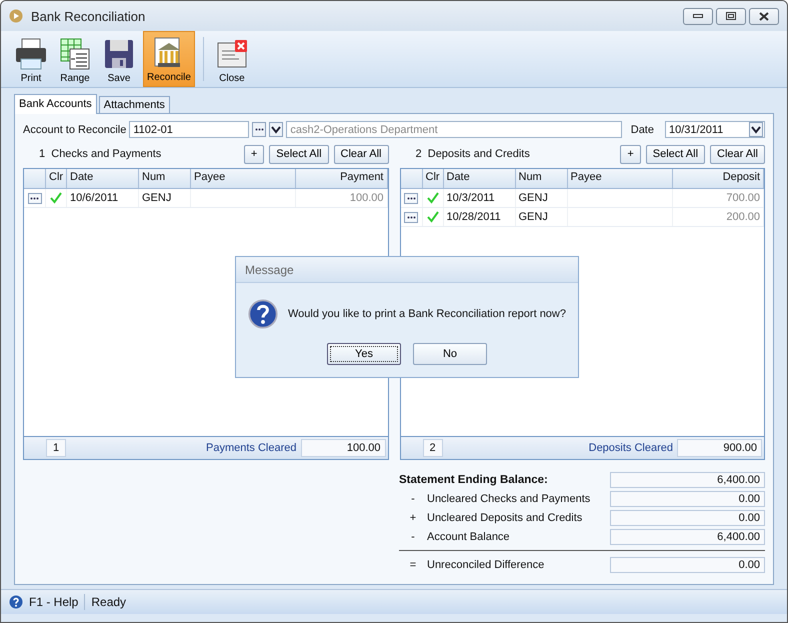  I want to click on table-cell: 10/28/2011, so click(480, 217).